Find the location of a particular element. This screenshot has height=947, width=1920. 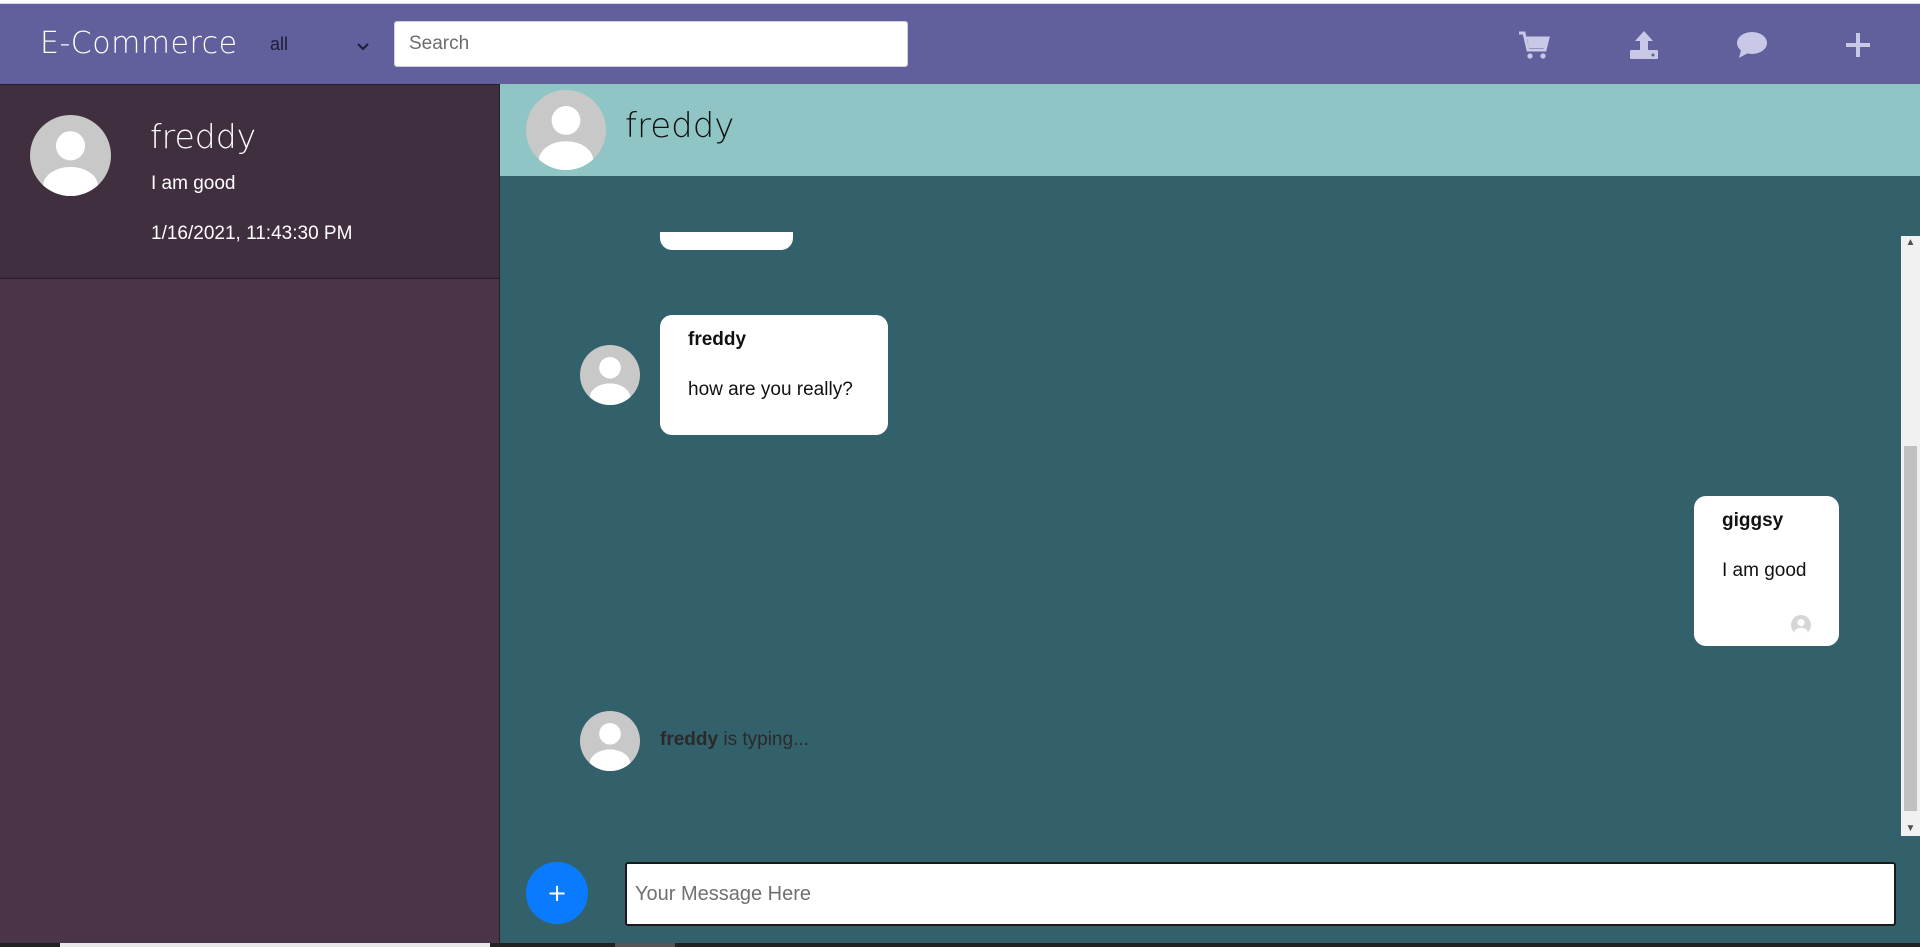

contact-last-message: I am good is located at coordinates (193, 183).